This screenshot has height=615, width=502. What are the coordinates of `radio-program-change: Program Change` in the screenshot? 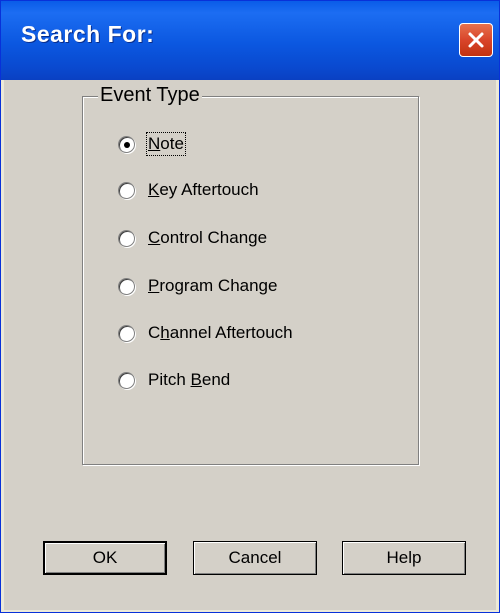 It's located at (197, 286).